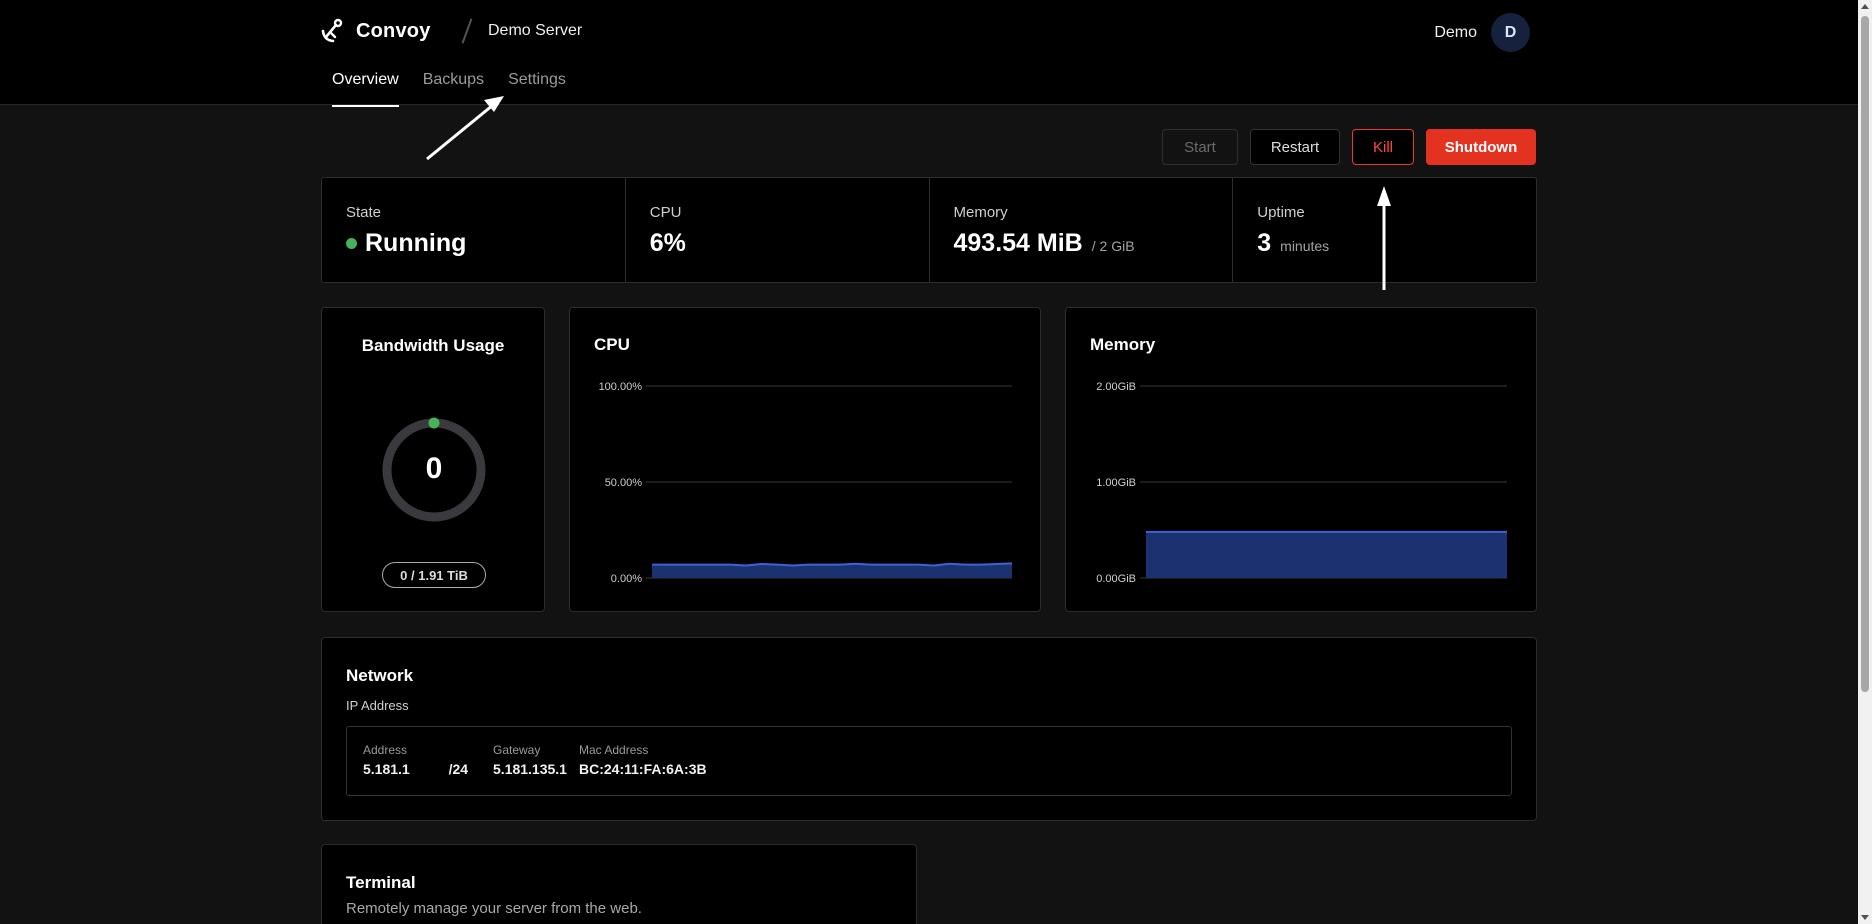 The width and height of the screenshot is (1872, 924). I want to click on cpu-tick-100: 100.00%, so click(621, 387).